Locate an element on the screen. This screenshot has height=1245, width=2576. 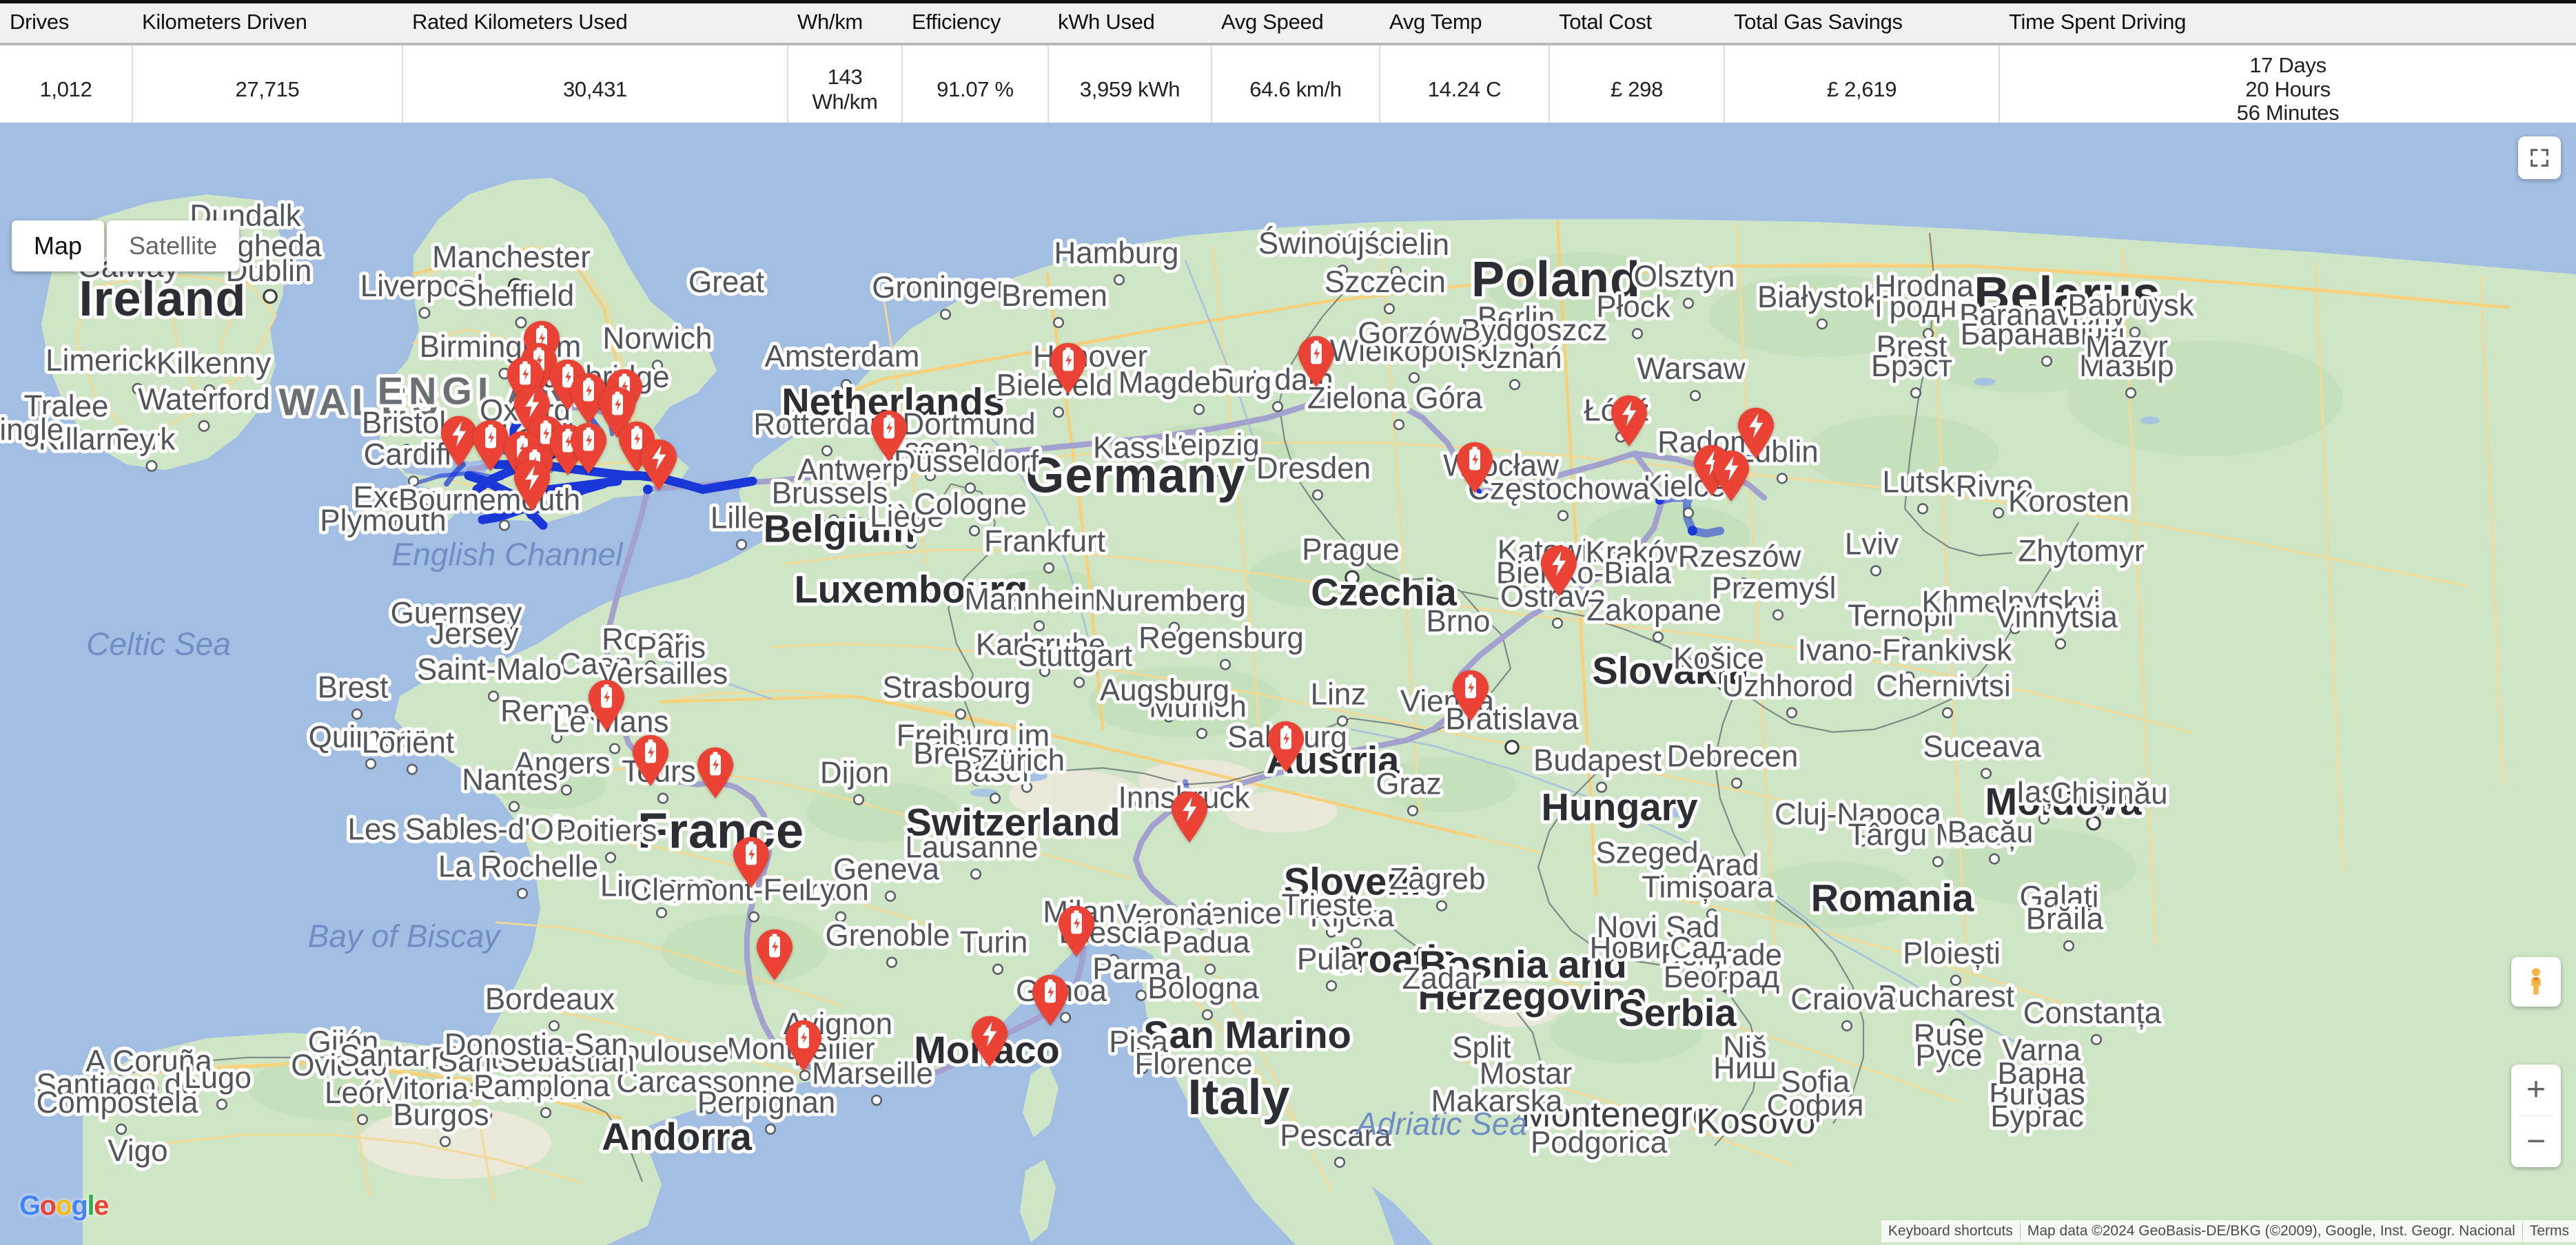
logo-letter-o2: o is located at coordinates (63, 1206).